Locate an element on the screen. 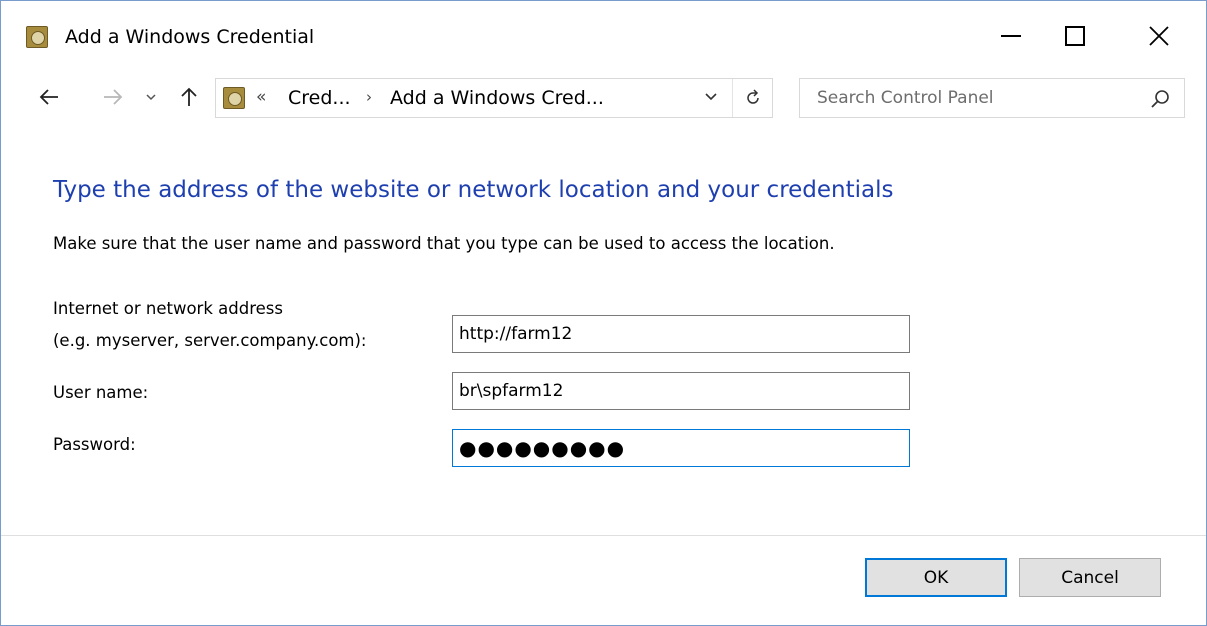 The image size is (1207, 626). search-box is located at coordinates (992, 98).